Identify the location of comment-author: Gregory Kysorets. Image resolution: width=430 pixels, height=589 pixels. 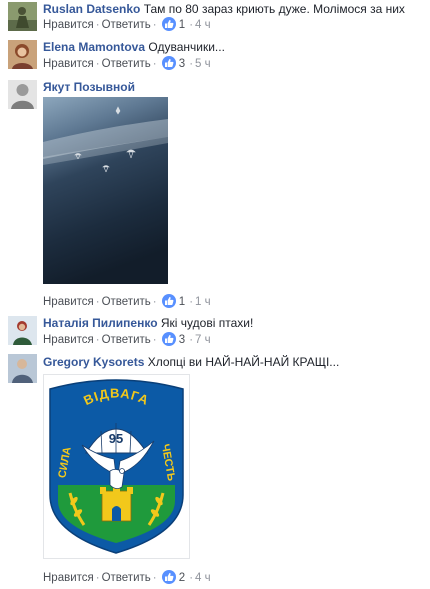
(93, 362).